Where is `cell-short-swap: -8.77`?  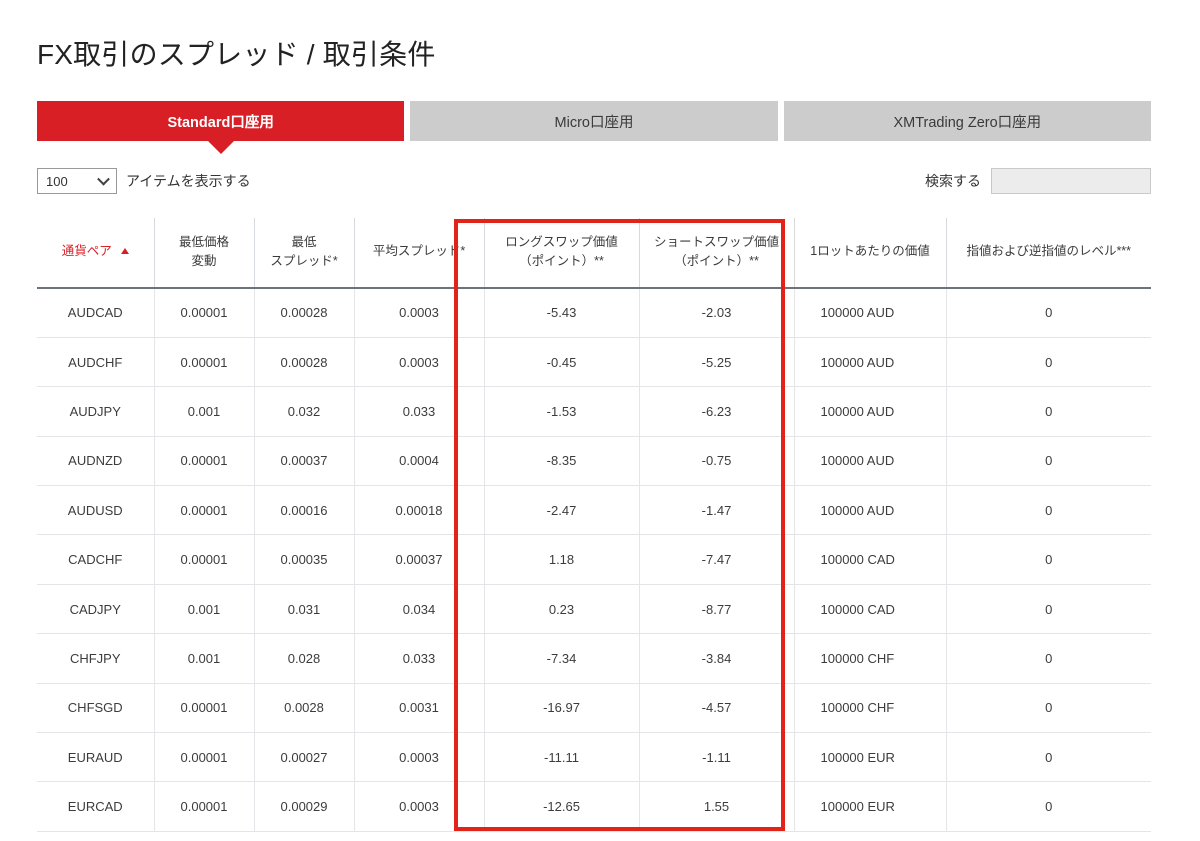
cell-short-swap: -8.77 is located at coordinates (717, 609).